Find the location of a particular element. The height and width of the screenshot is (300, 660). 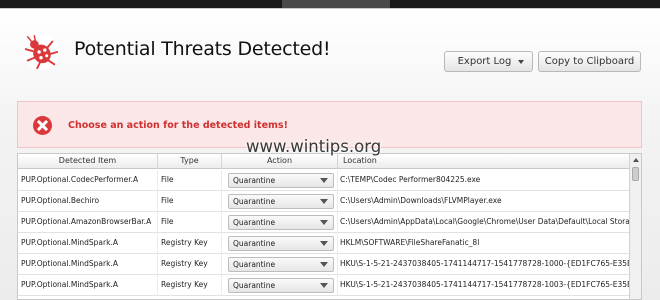

copy-to-clipboard-label: Copy to Clipboard is located at coordinates (589, 61).